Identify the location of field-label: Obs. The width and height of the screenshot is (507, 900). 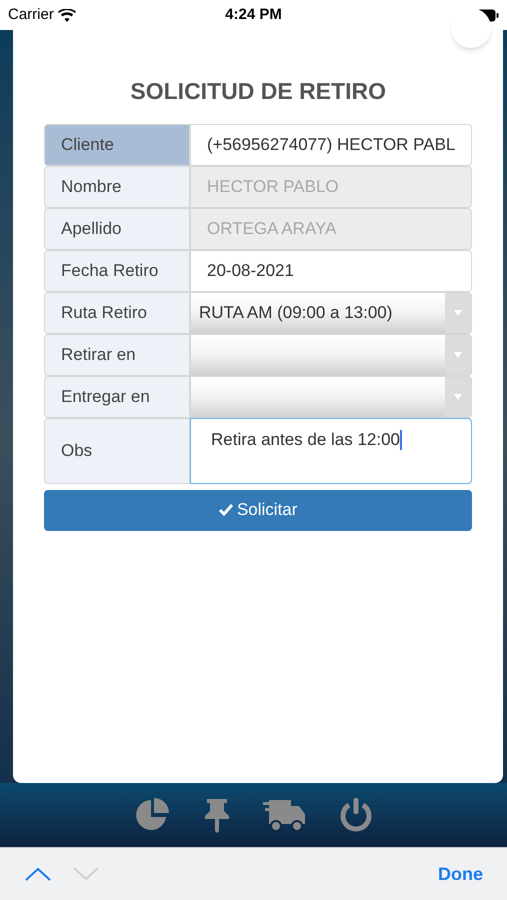
(117, 451).